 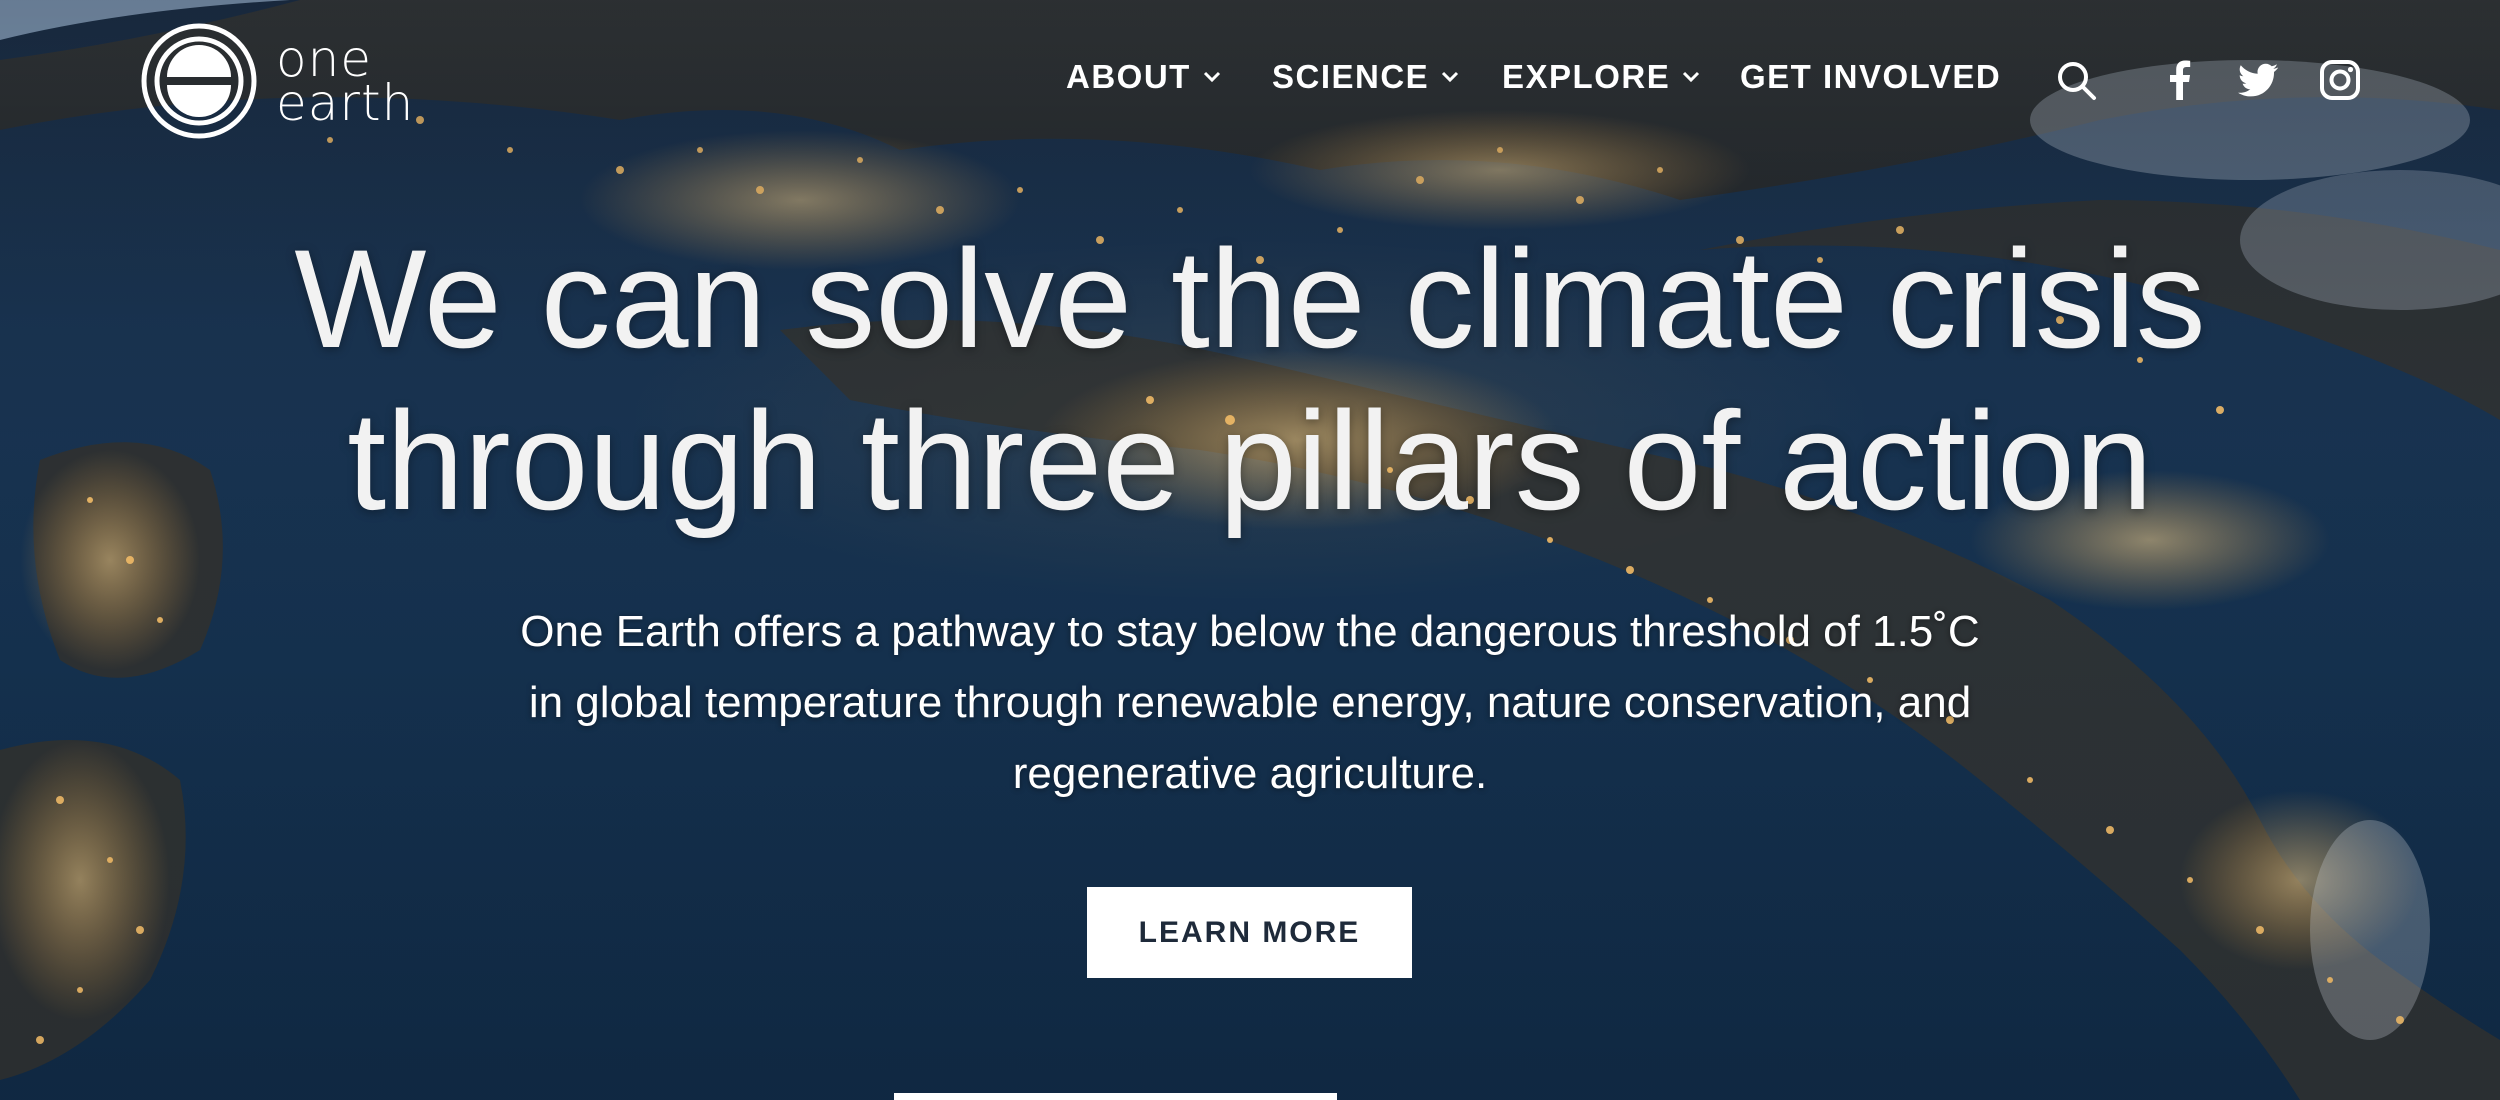 What do you see at coordinates (2076, 80) in the screenshot?
I see `search-icon` at bounding box center [2076, 80].